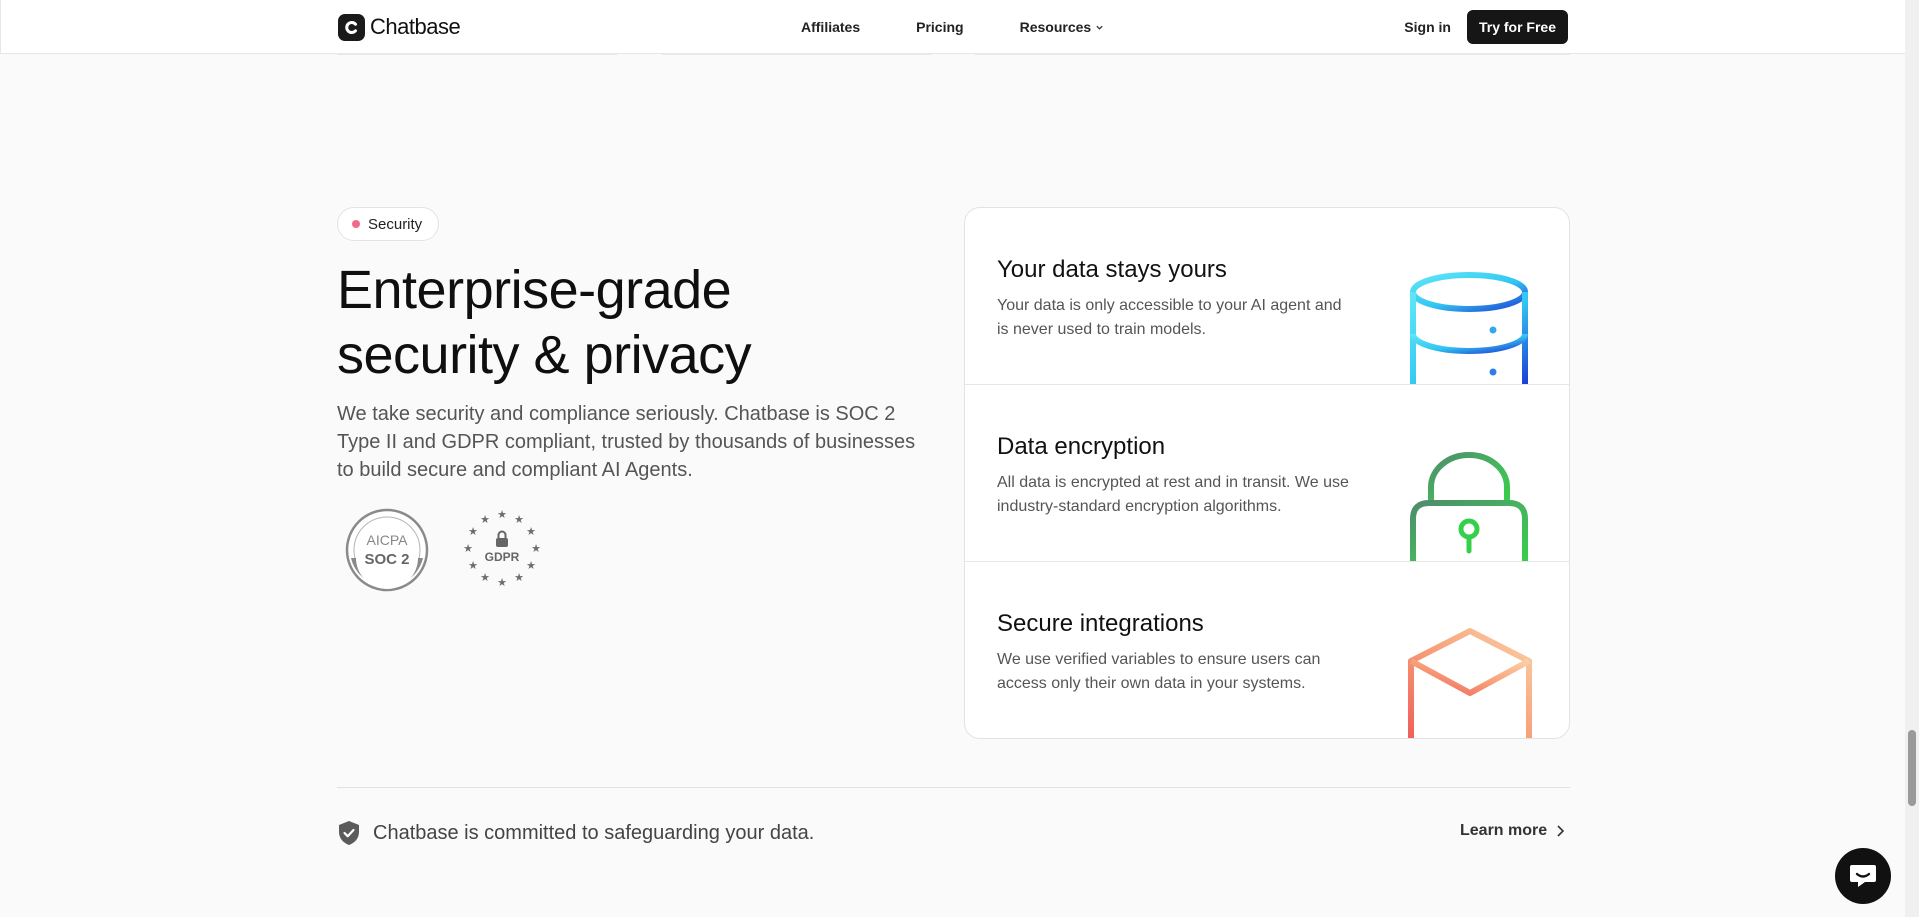  Describe the element at coordinates (502, 557) in the screenshot. I see `gdpr-text: GDPR` at that location.